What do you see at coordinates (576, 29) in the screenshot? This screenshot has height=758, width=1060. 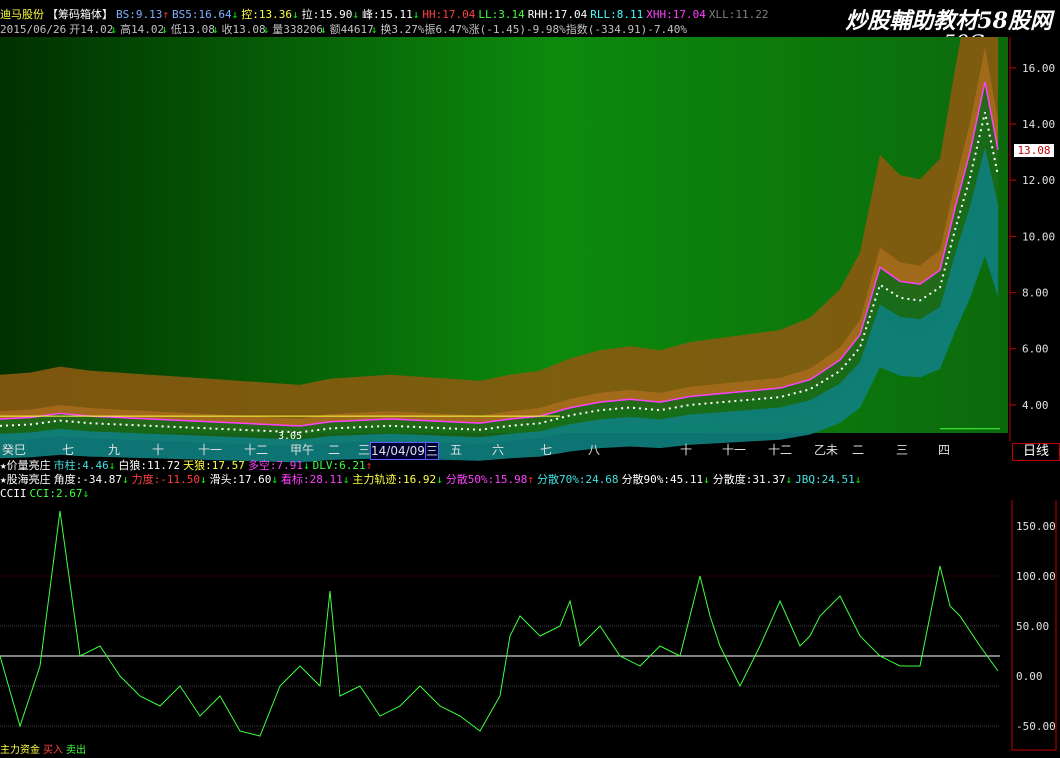 I see `ohlc-label: 指数` at bounding box center [576, 29].